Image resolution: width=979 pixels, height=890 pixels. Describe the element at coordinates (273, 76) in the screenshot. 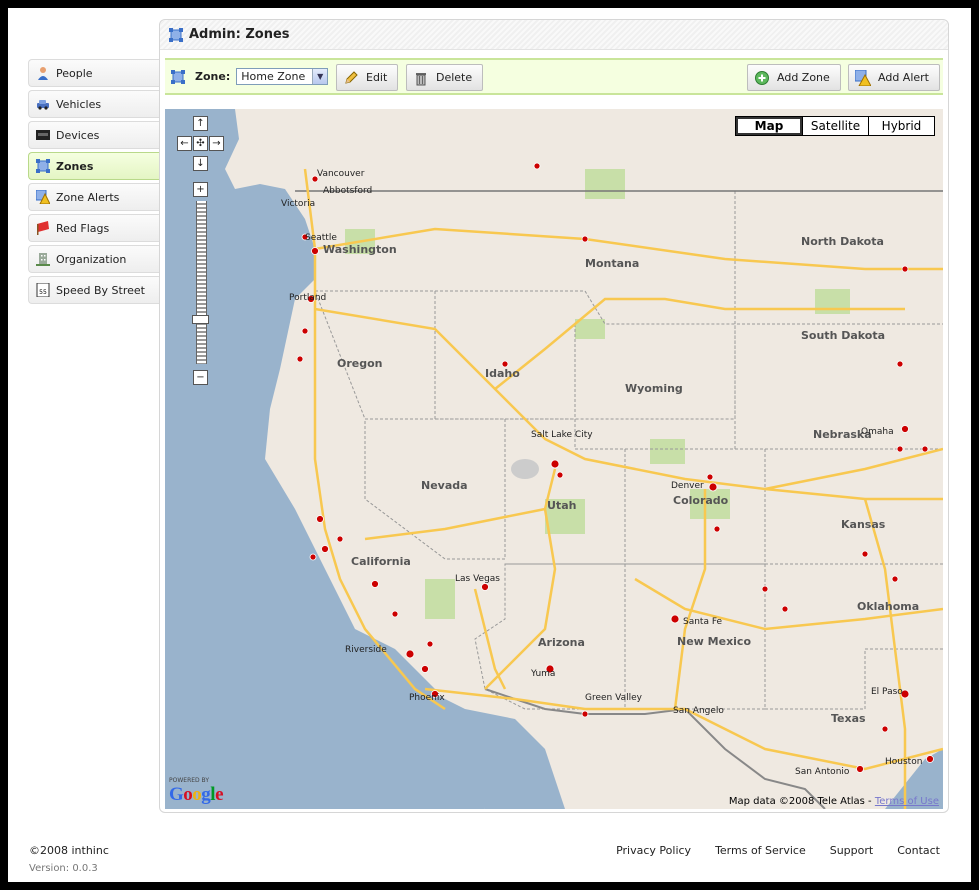

I see `zone-select-value: Home Zone` at that location.